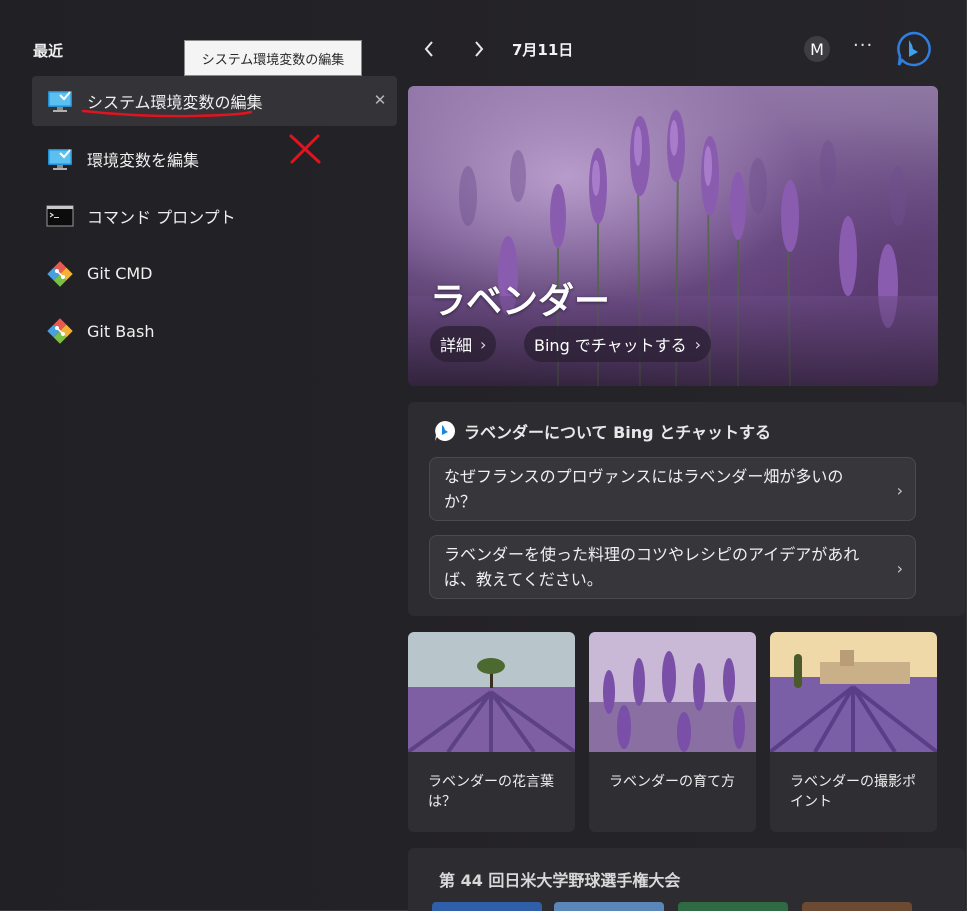  I want to click on tile-lavender-photo: ラベンダーの撮影ポイント, so click(853, 732).